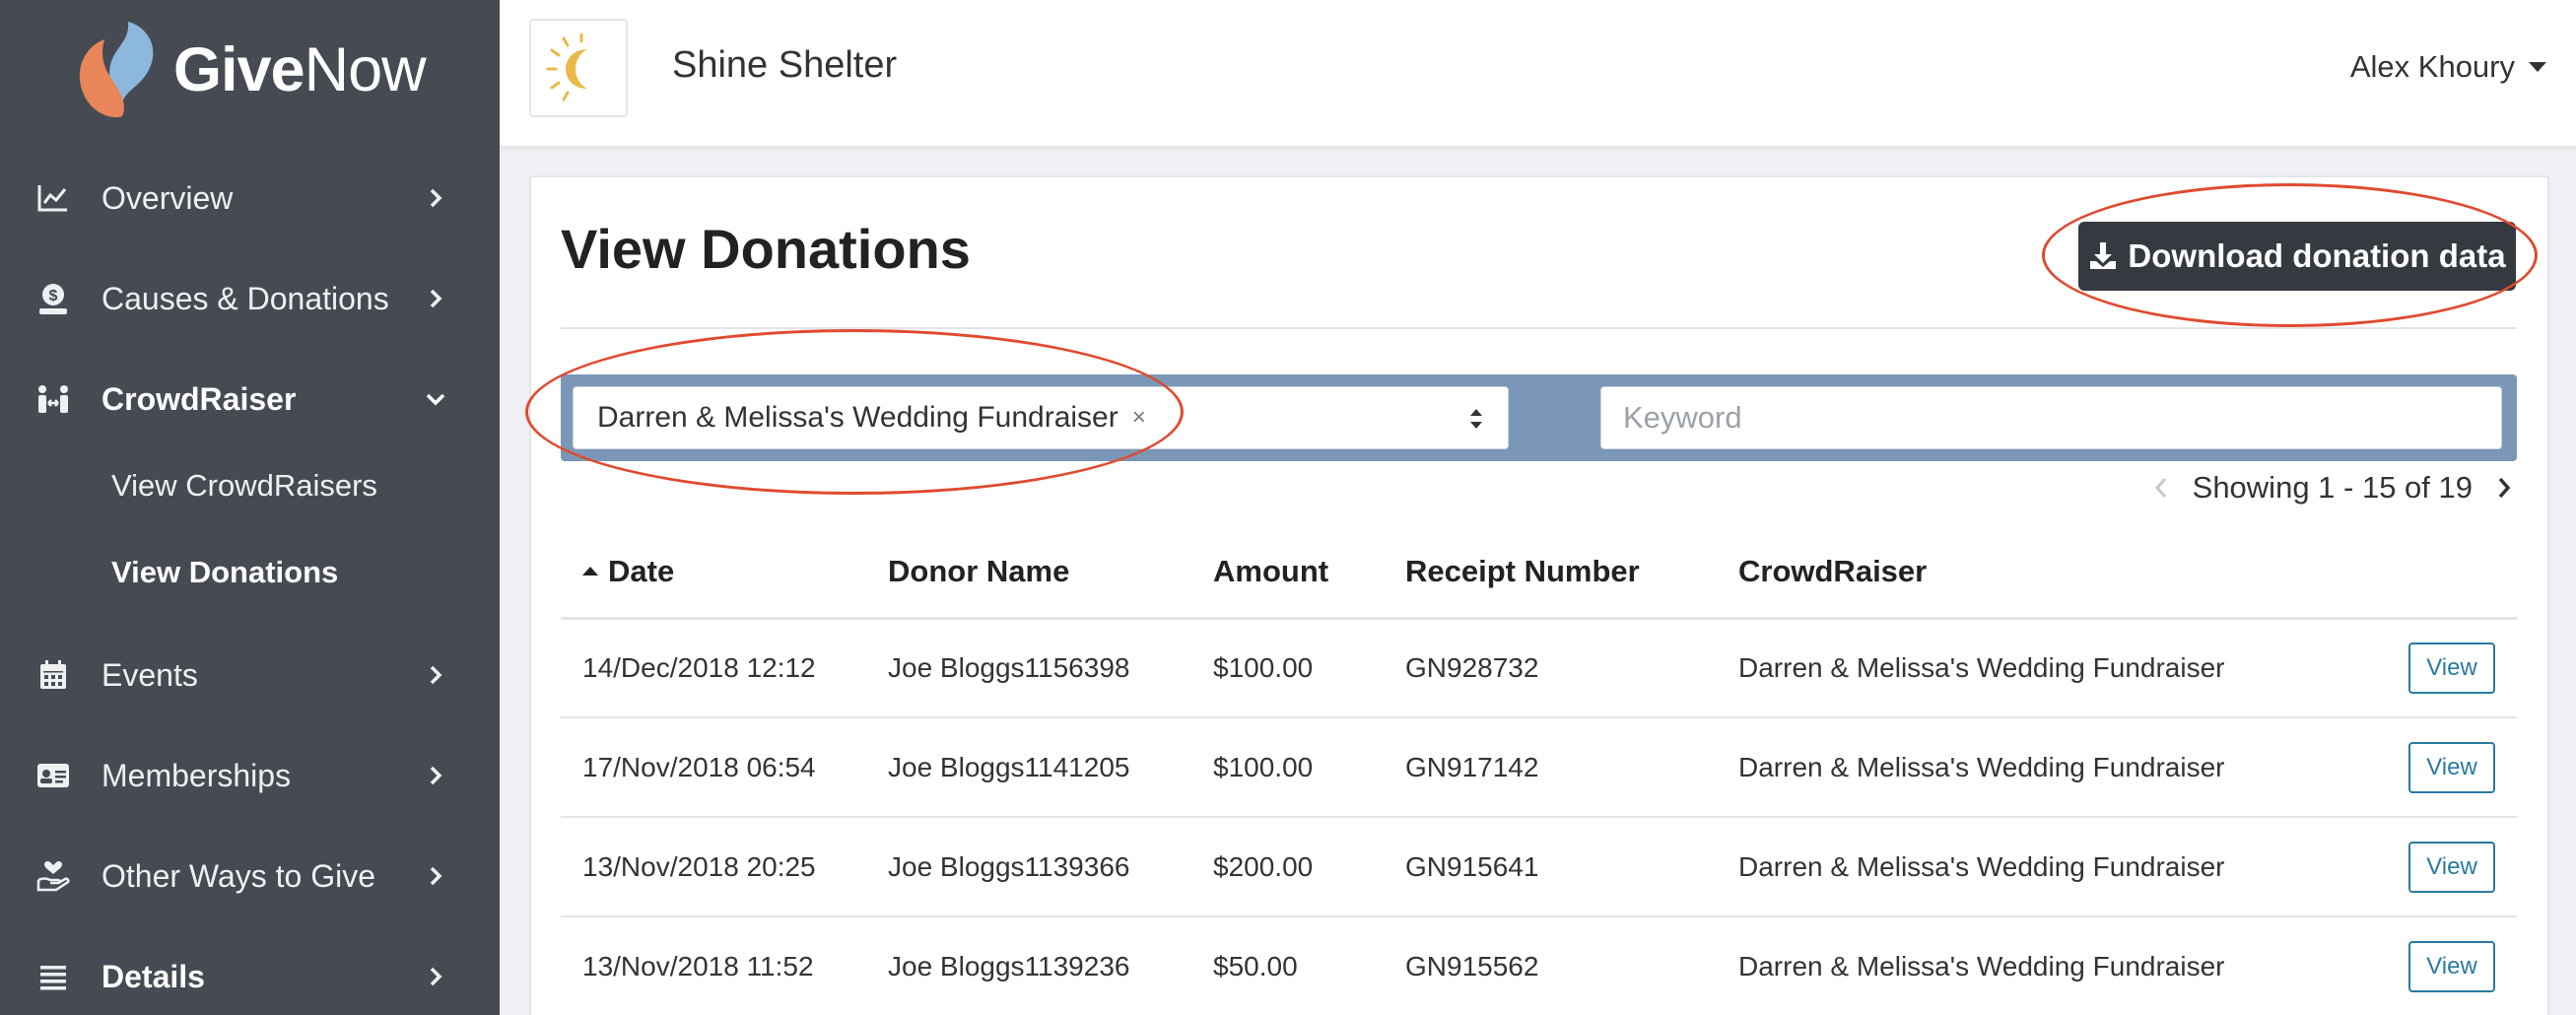 This screenshot has height=1015, width=2576. I want to click on donate-icon: $, so click(53, 298).